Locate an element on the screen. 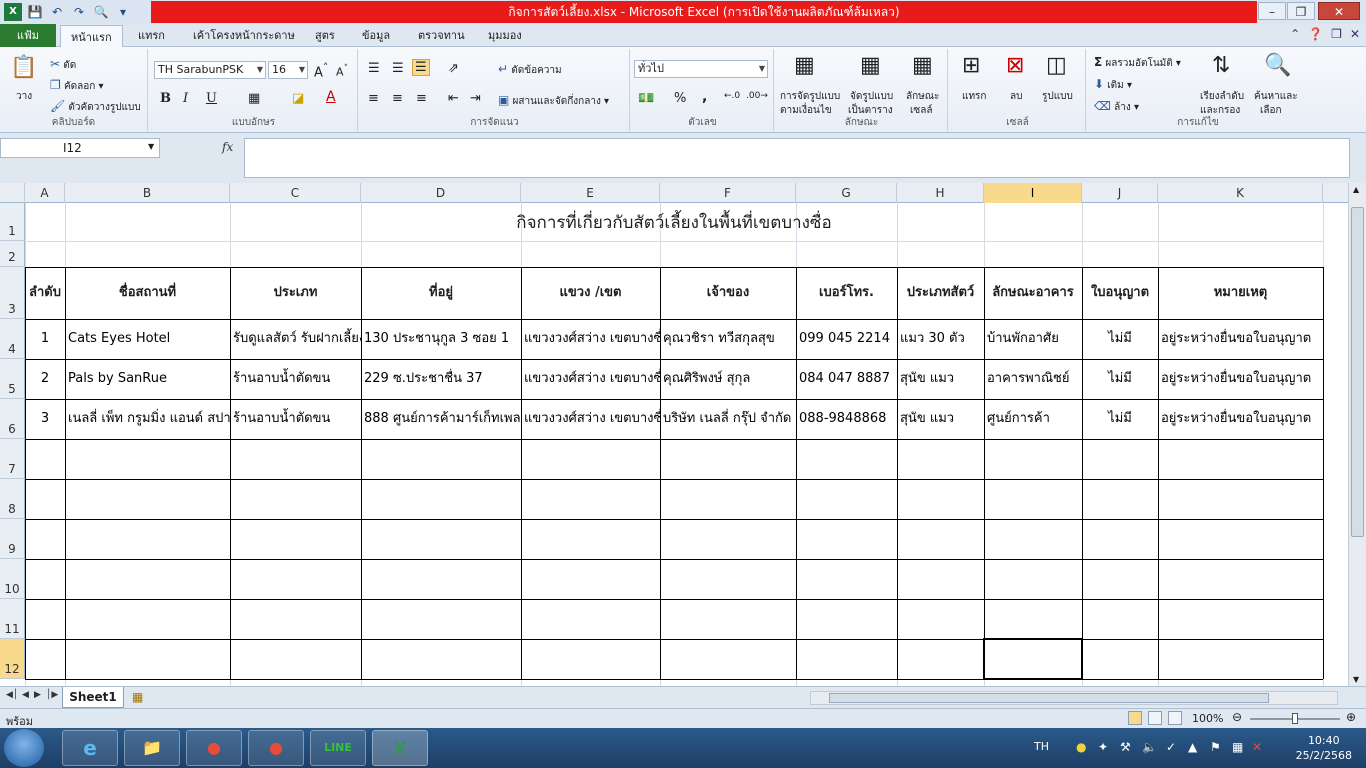 This screenshot has width=1366, height=768. comma-button: , is located at coordinates (704, 97).